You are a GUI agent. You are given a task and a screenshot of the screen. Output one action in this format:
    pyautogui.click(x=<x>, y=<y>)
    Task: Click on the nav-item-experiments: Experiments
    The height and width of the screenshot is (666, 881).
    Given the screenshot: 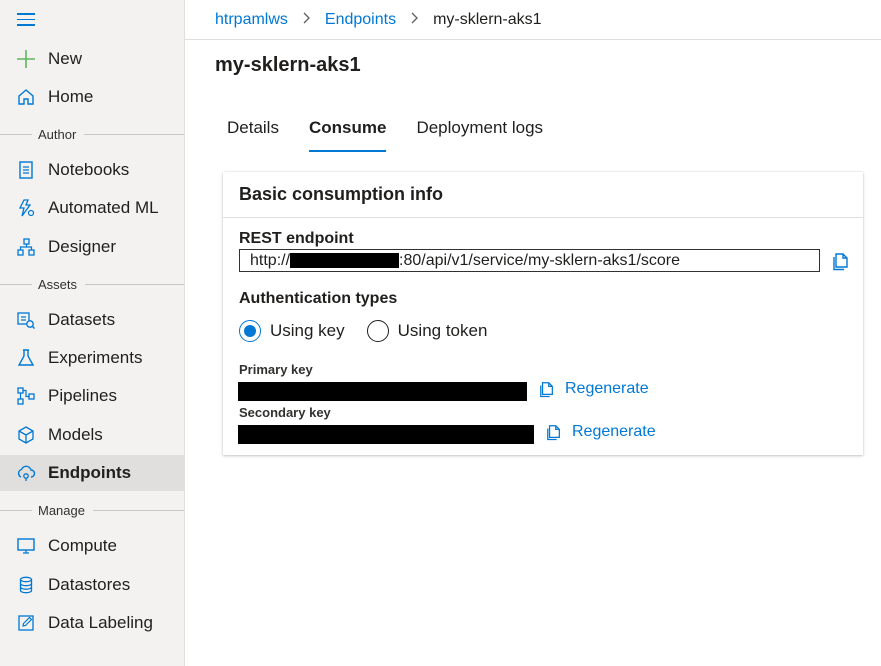 What is the action you would take?
    pyautogui.click(x=92, y=358)
    